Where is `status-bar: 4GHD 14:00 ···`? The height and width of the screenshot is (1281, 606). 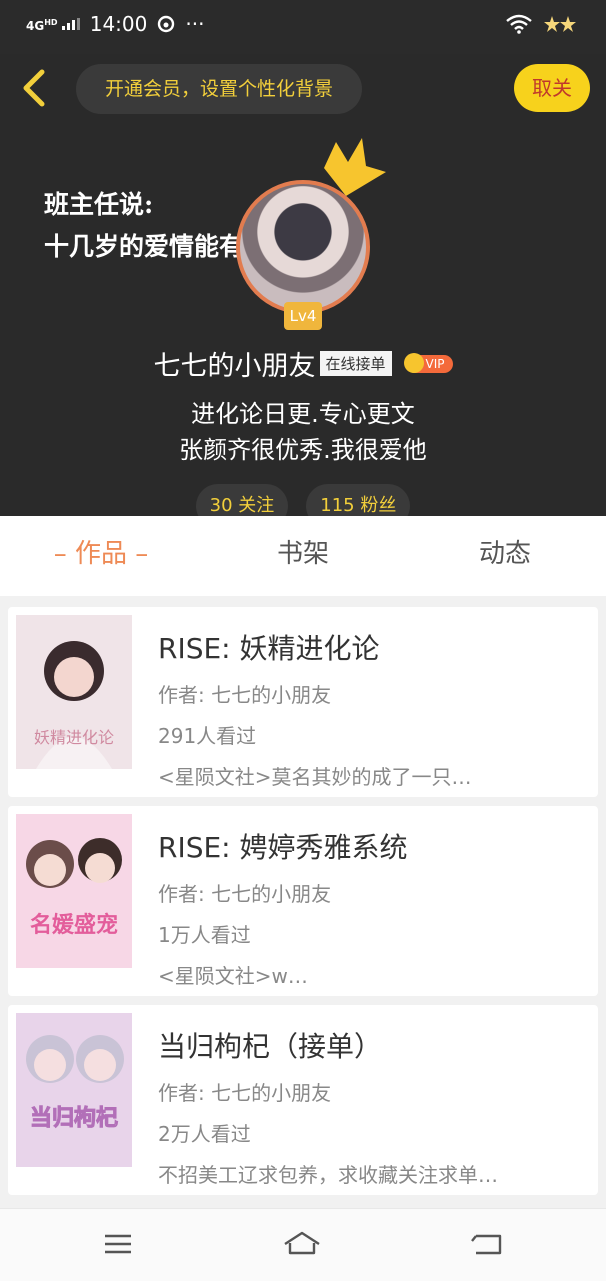 status-bar: 4GHD 14:00 ··· is located at coordinates (303, 27).